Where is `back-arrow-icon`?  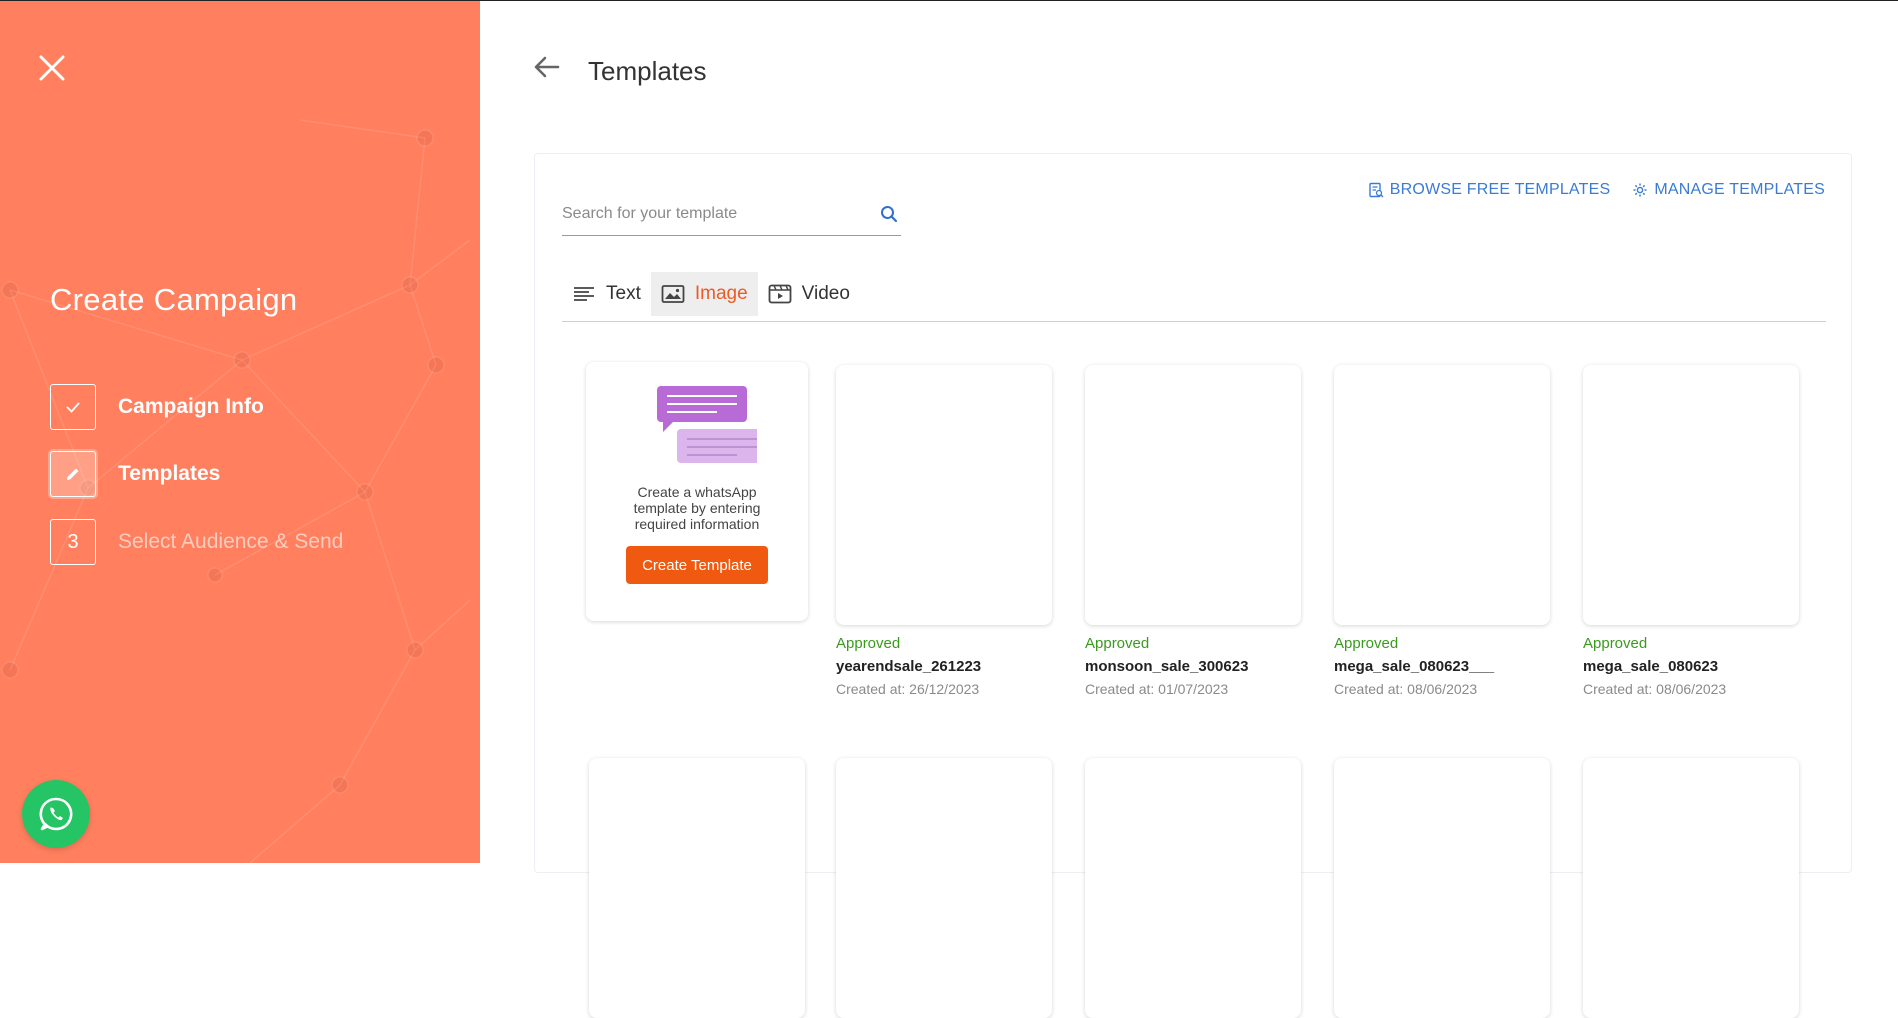
back-arrow-icon is located at coordinates (547, 67).